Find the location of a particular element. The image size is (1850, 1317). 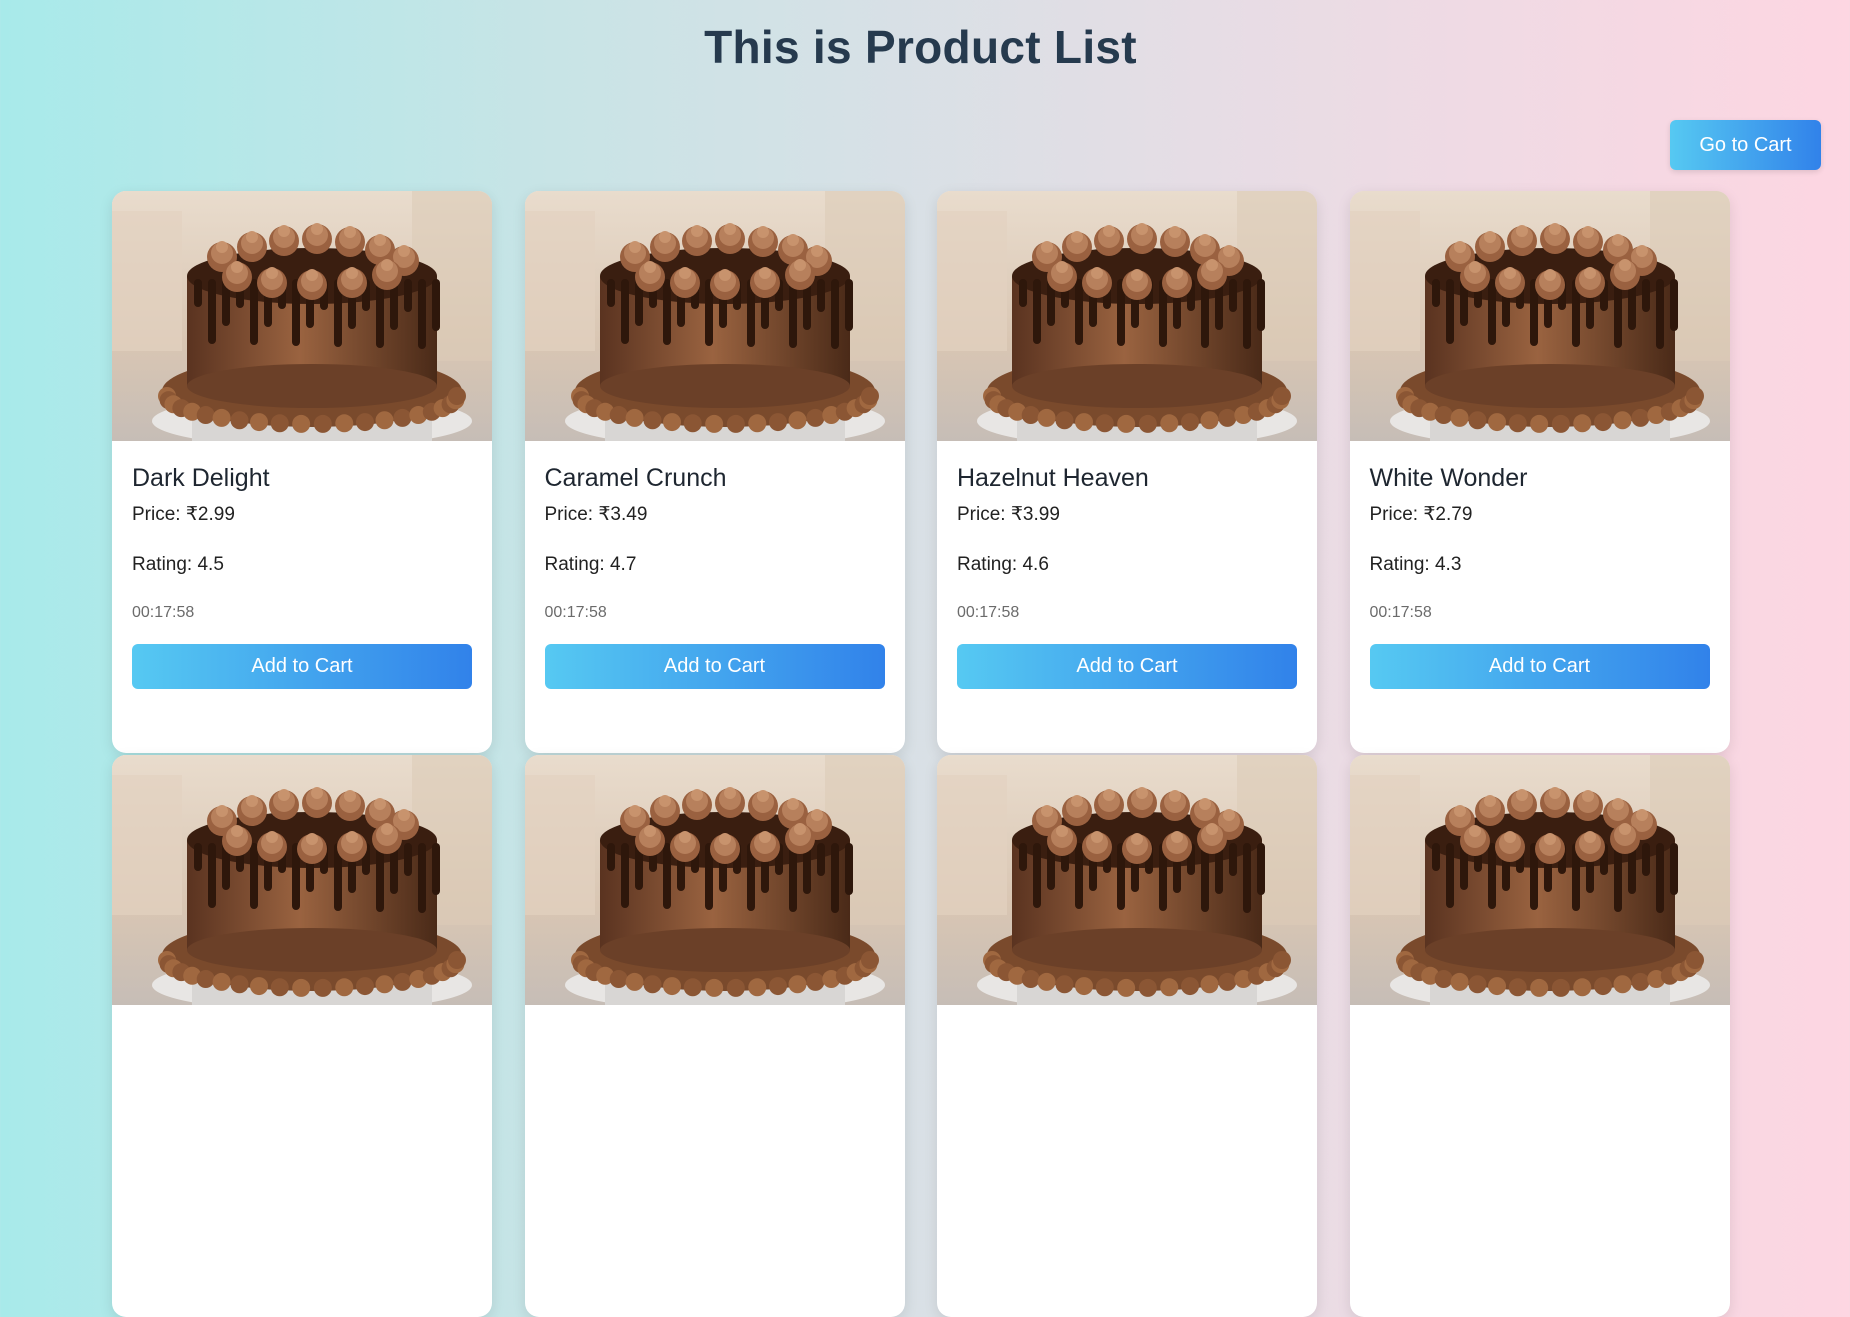

product-name: Hazelnut Heaven is located at coordinates (1053, 478).